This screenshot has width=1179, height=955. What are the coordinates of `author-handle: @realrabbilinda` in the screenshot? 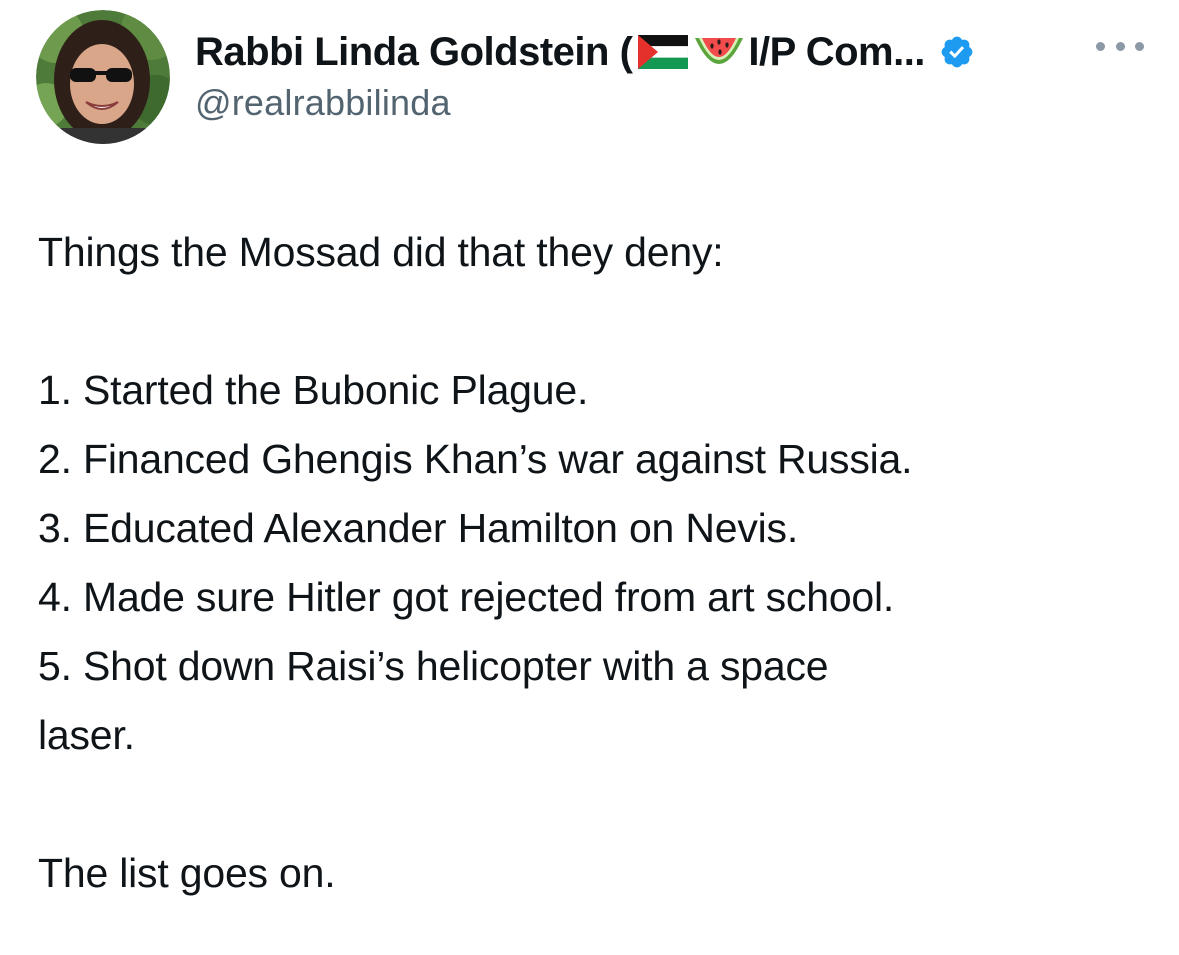 It's located at (323, 103).